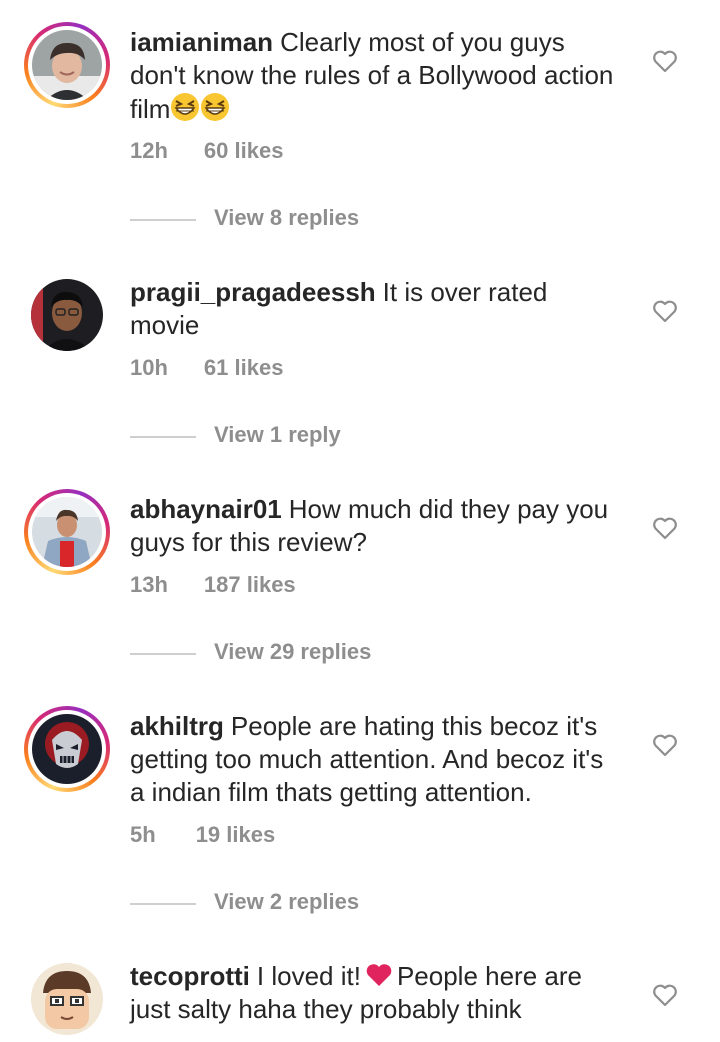 The image size is (720, 1042). Describe the element at coordinates (253, 292) in the screenshot. I see `comment-username: pragii_pragadeessh` at that location.